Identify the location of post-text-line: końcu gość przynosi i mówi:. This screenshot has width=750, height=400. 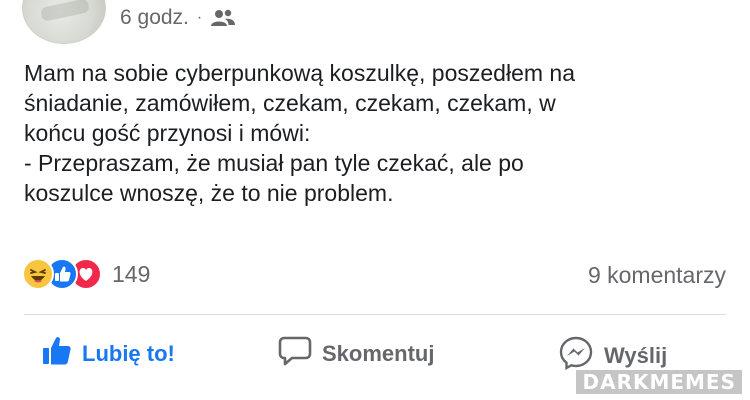
(167, 133).